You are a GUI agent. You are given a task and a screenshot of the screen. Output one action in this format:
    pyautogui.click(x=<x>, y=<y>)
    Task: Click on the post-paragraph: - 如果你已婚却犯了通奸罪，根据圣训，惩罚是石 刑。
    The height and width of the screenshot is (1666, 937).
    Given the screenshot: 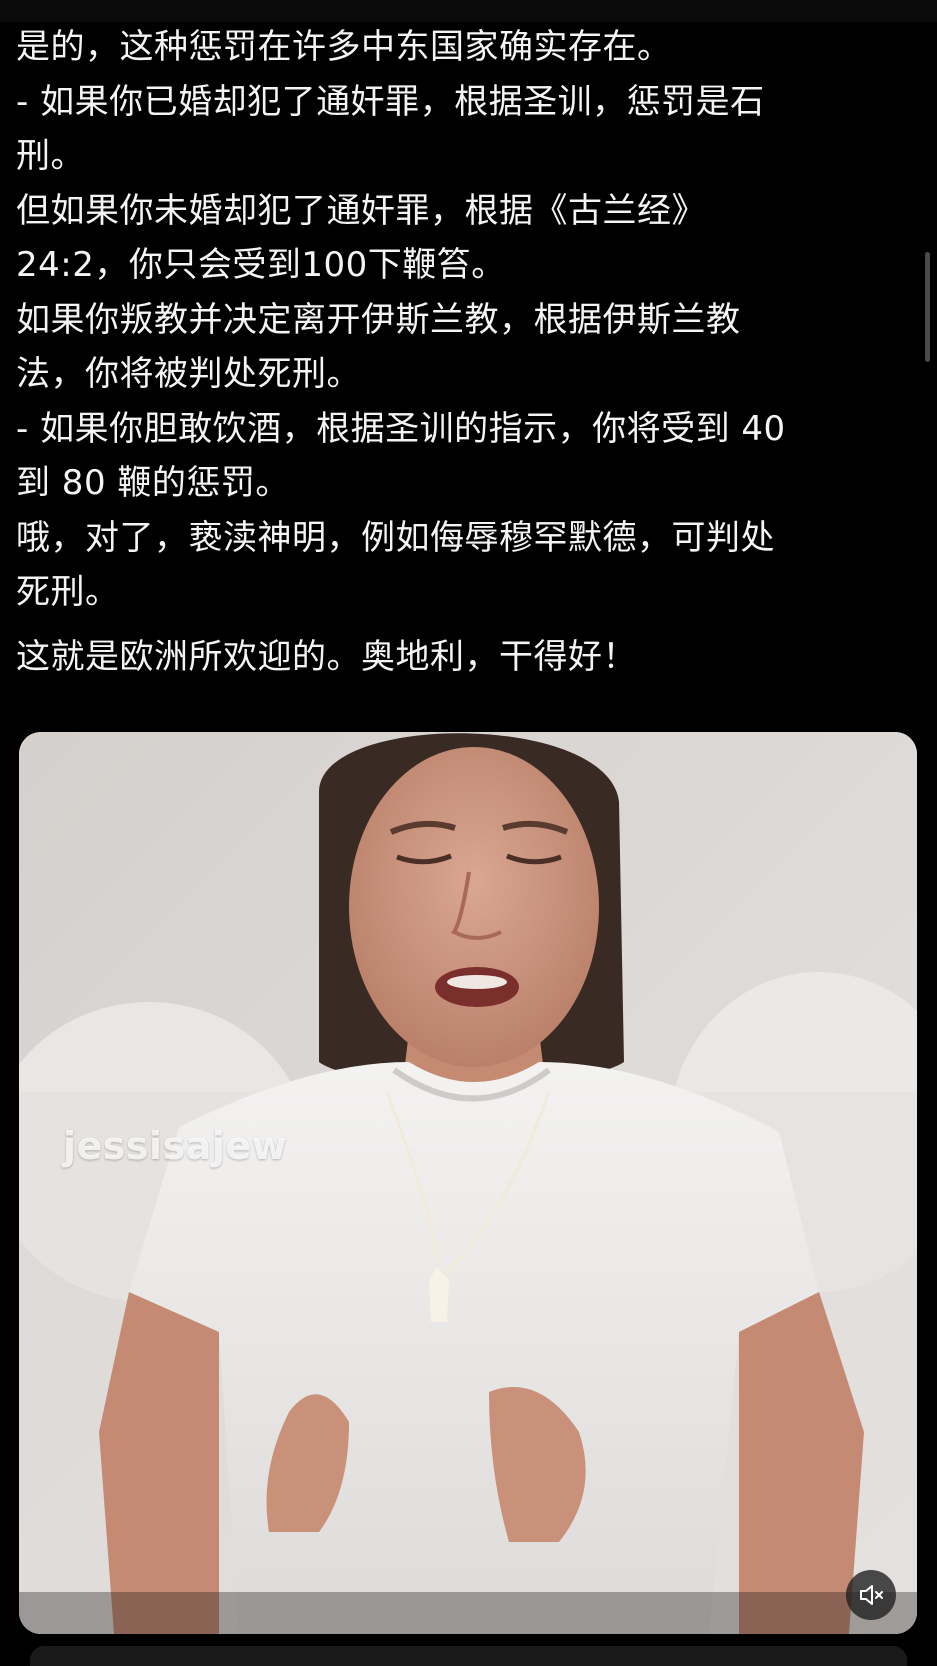 What is the action you would take?
    pyautogui.click(x=390, y=129)
    